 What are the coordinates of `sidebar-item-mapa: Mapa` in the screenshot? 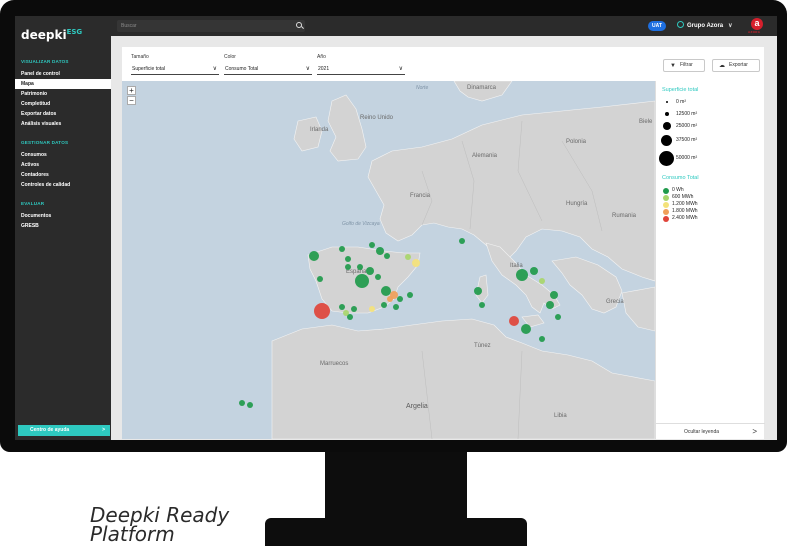 It's located at (63, 84).